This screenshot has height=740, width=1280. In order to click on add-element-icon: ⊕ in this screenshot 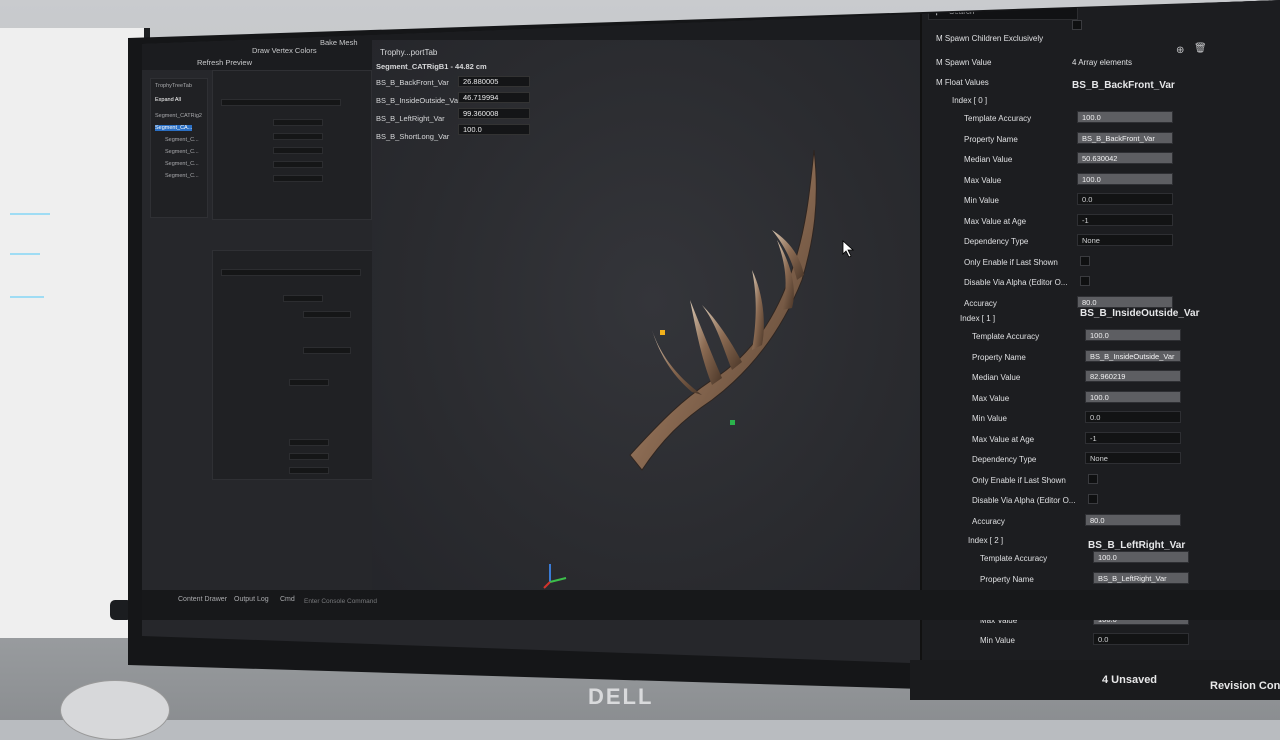, I will do `click(1180, 51)`.